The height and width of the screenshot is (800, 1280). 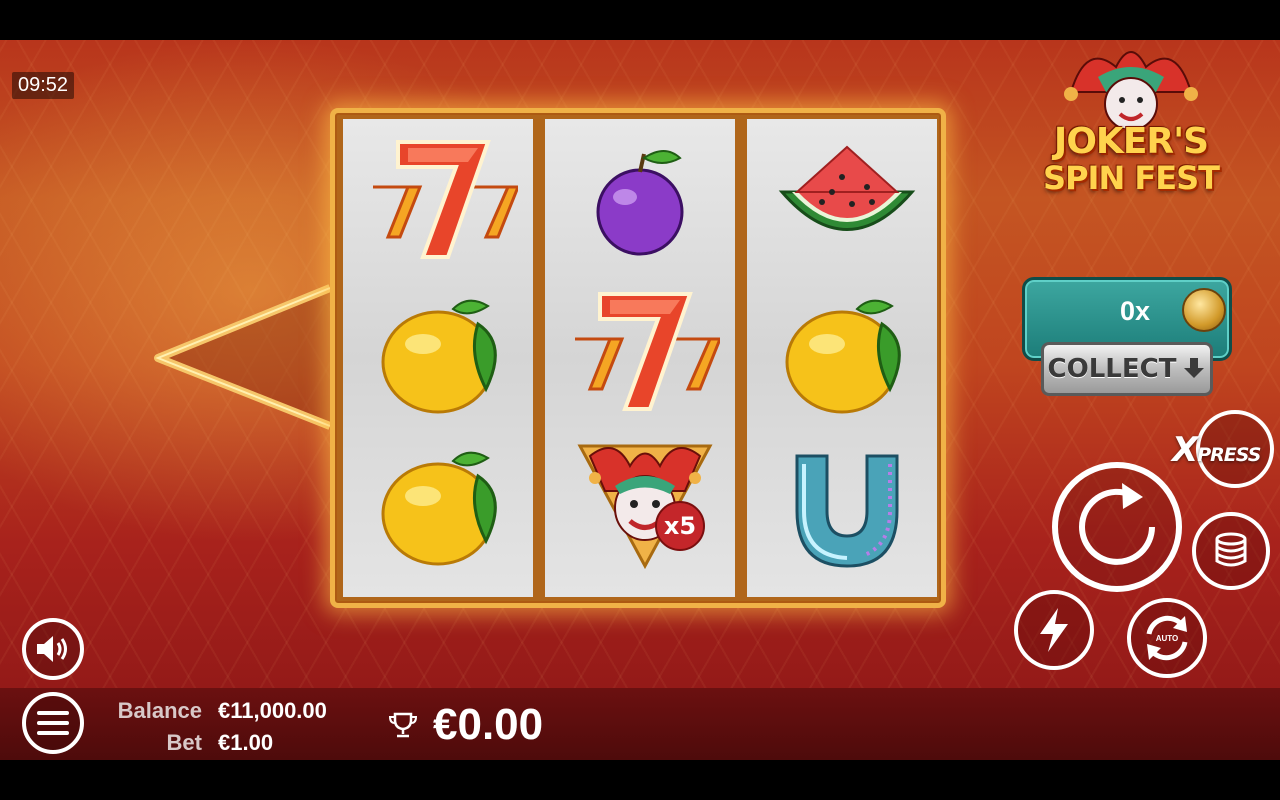 I want to click on collect-button-label: COLLECT, so click(x=1112, y=369).